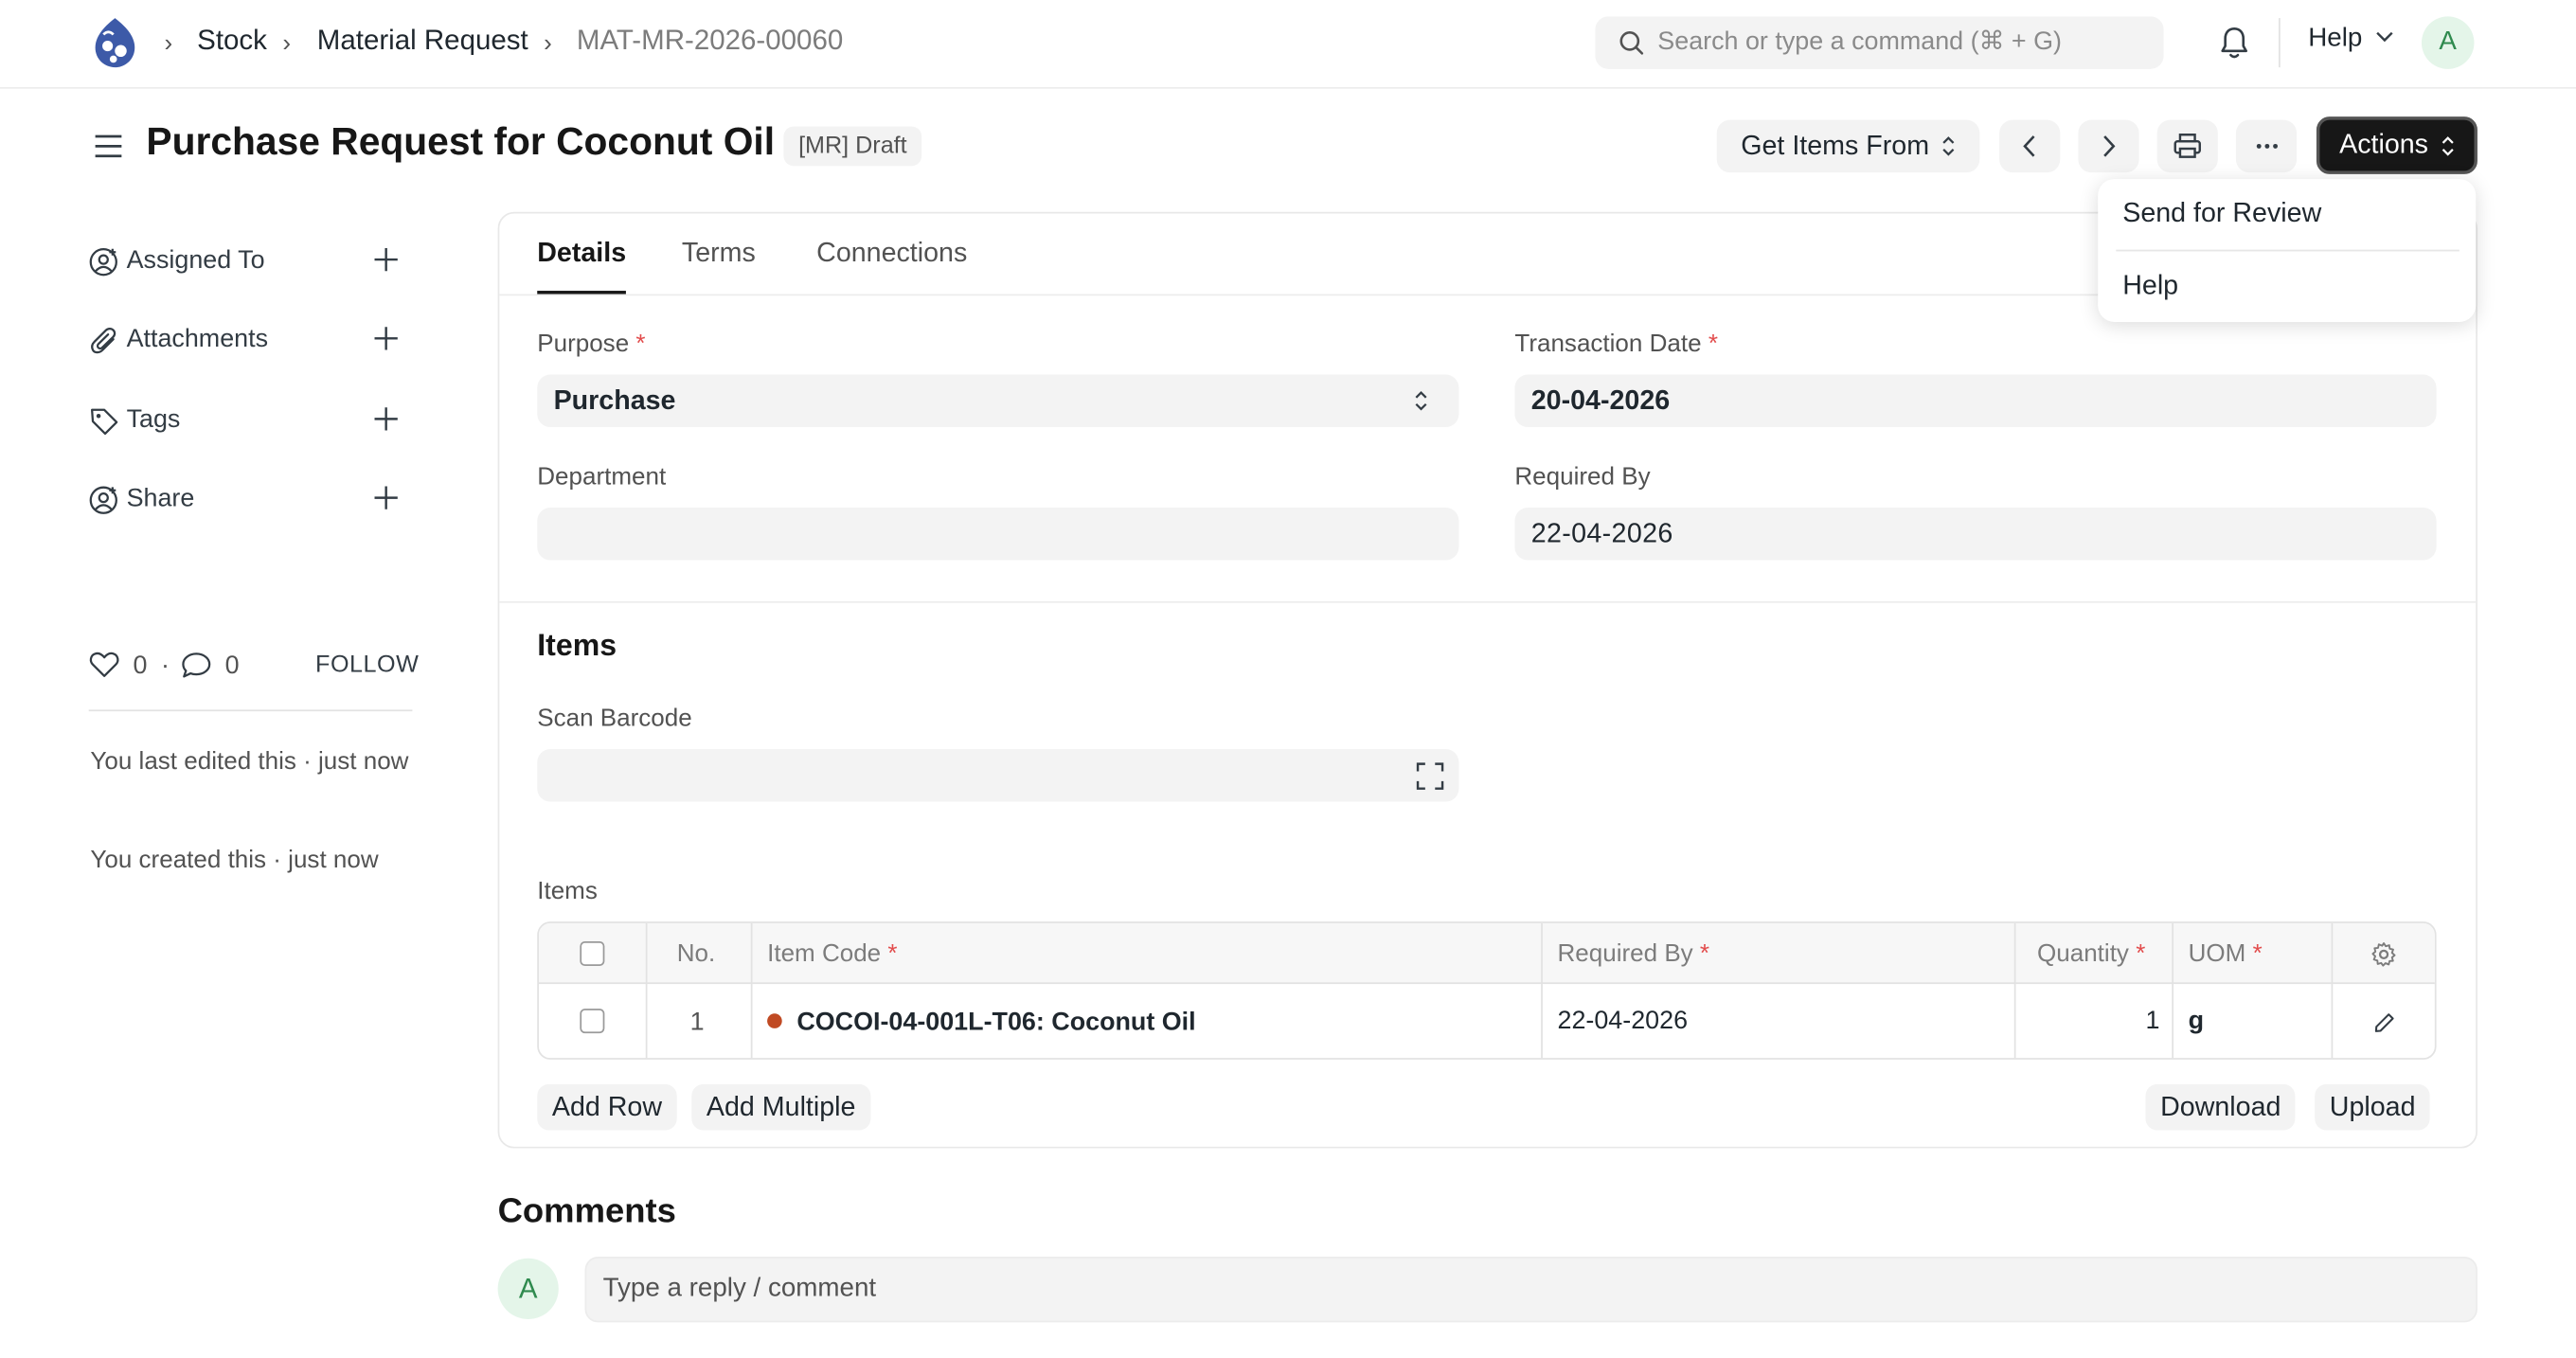 This screenshot has height=1358, width=2576. What do you see at coordinates (160, 499) in the screenshot?
I see `sidebar-item-label: Share` at bounding box center [160, 499].